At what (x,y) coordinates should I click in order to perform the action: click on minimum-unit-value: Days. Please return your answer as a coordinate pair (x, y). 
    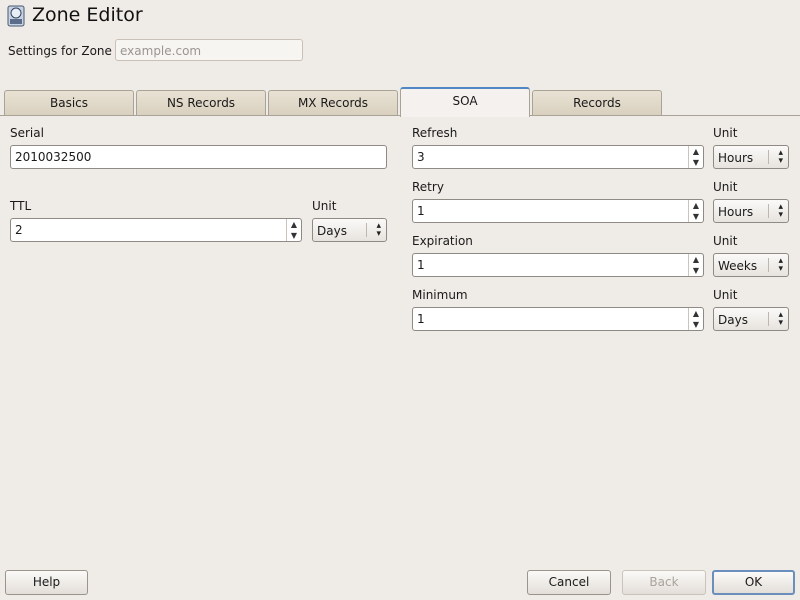
    Looking at the image, I should click on (733, 320).